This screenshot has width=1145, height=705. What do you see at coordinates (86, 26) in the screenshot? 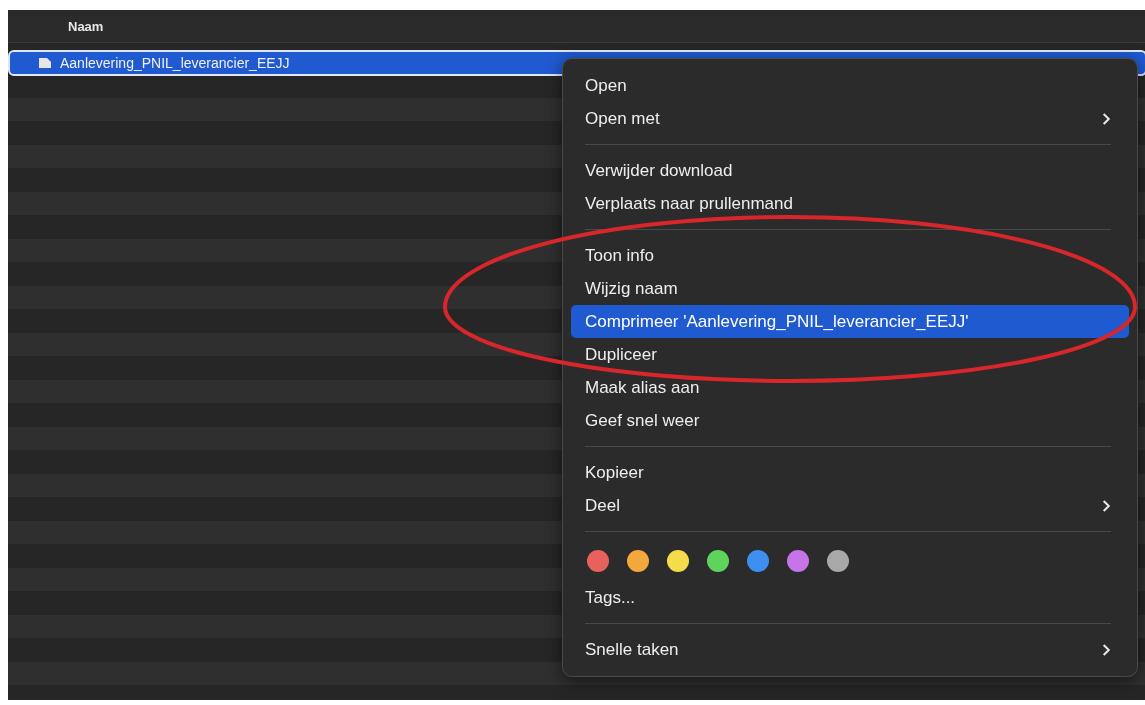
I see `column-header: Naam` at bounding box center [86, 26].